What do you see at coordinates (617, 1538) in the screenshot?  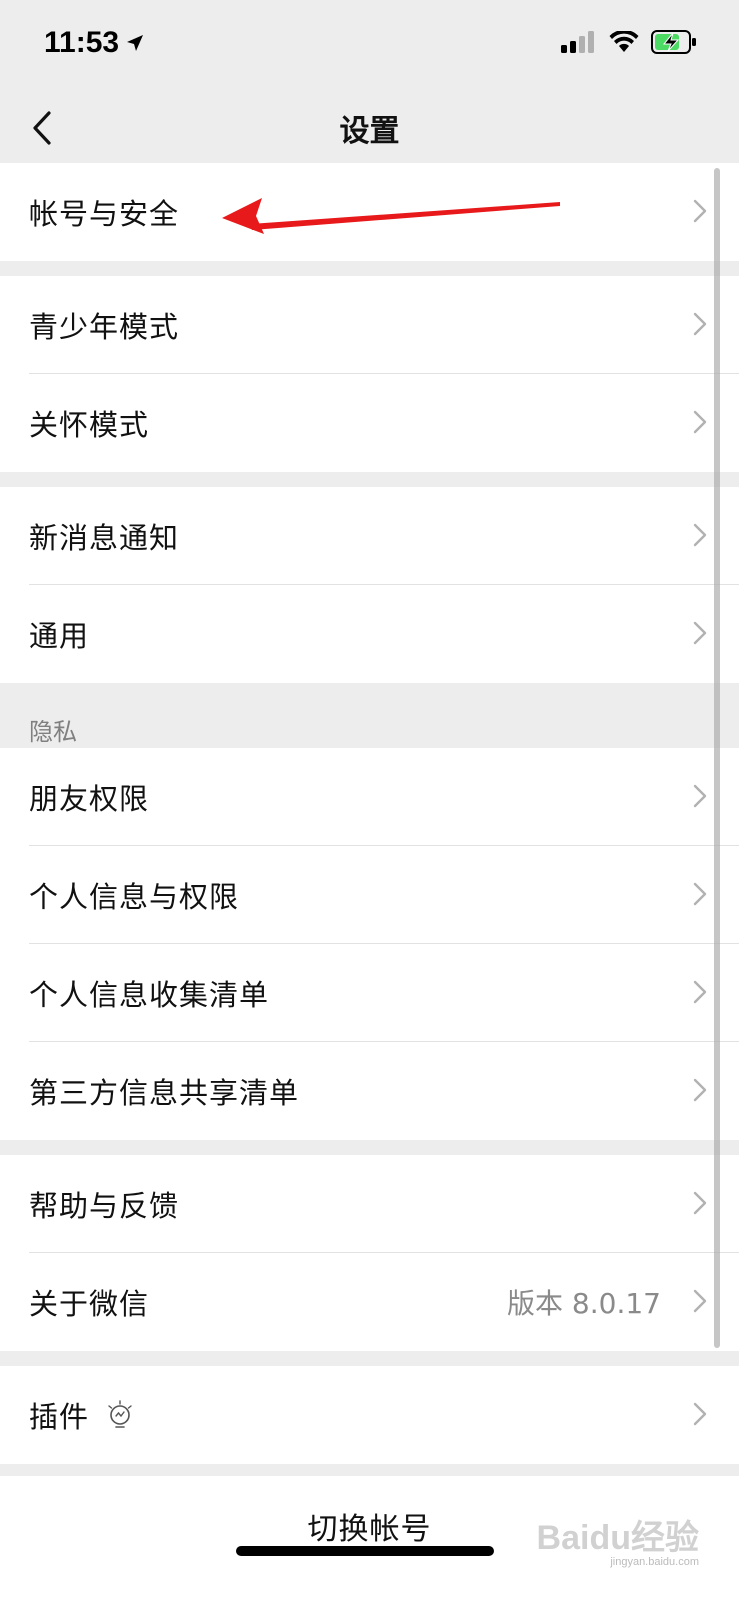 I see `baidu-watermark: Baidu经验` at bounding box center [617, 1538].